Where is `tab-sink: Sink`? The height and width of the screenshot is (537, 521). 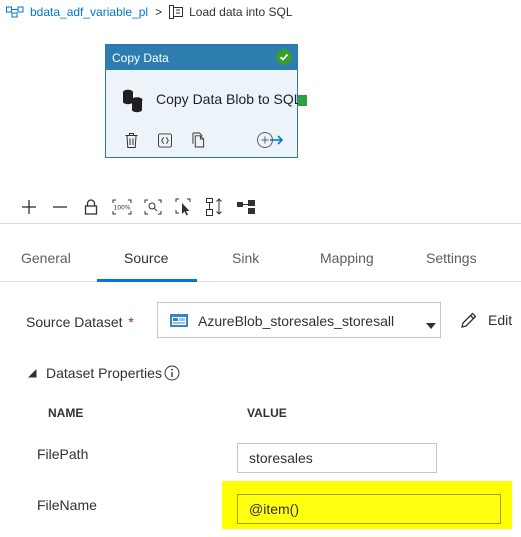 tab-sink: Sink is located at coordinates (245, 258).